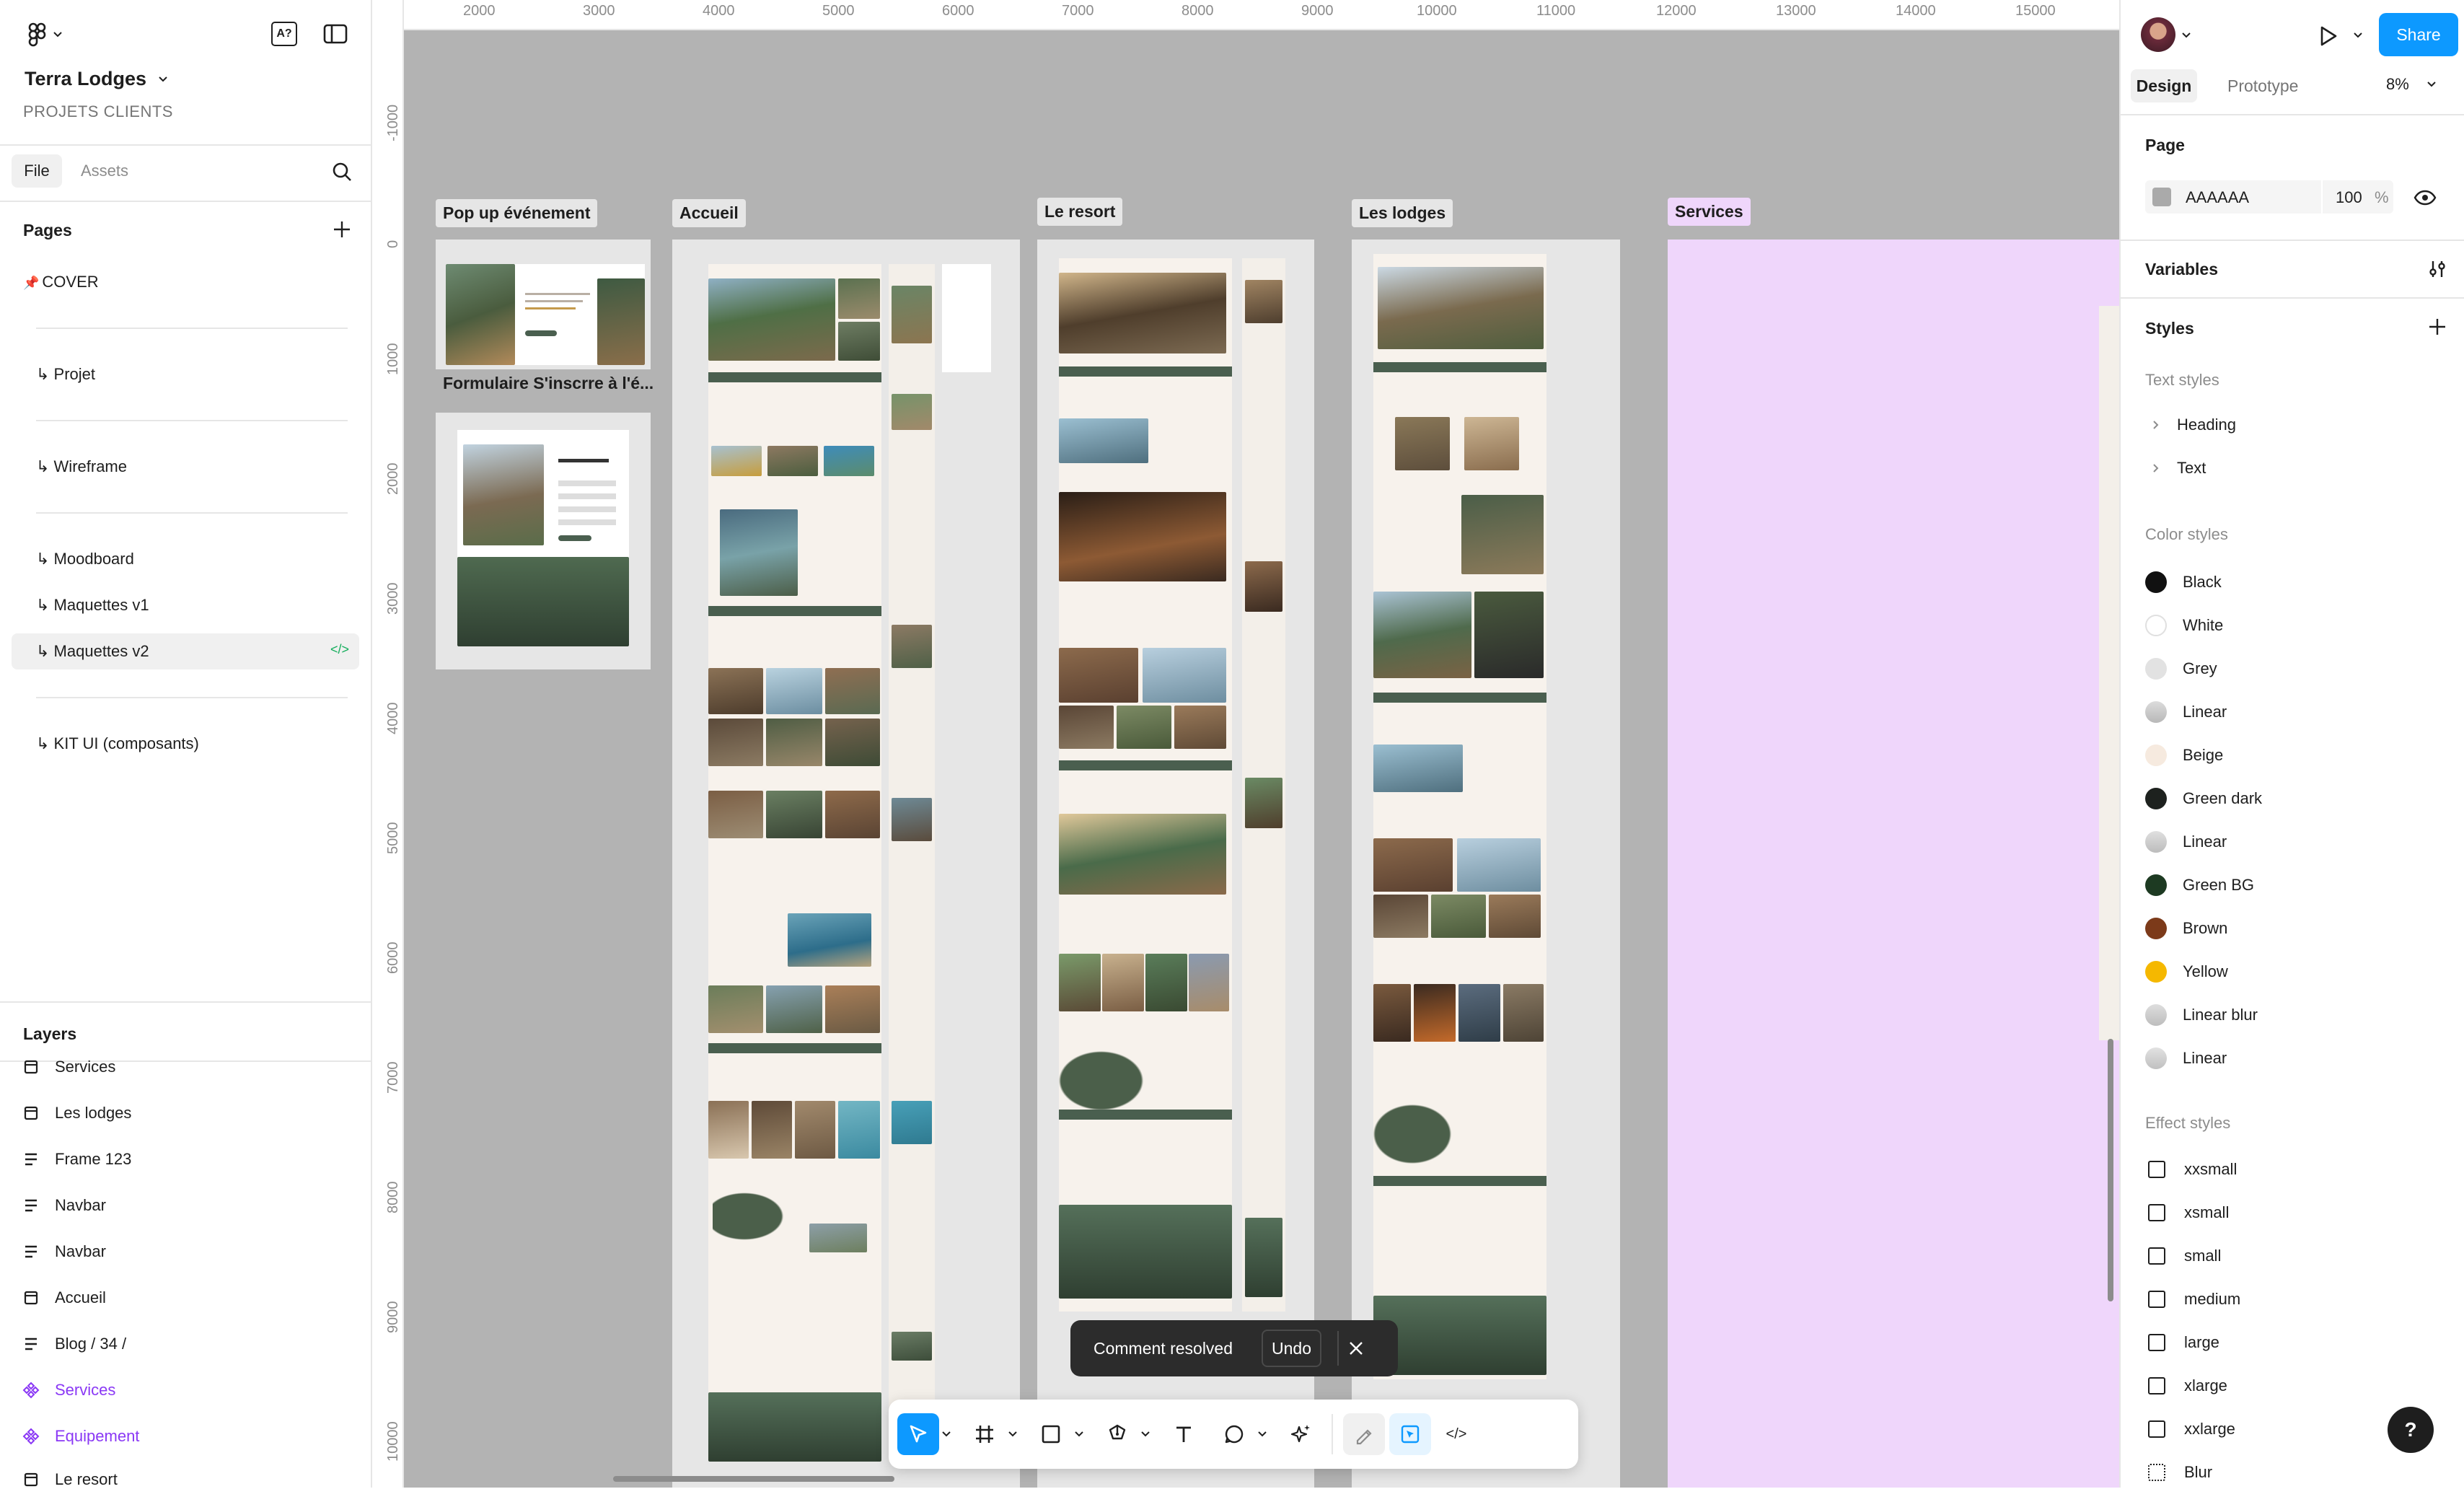 The image size is (2464, 1489). I want to click on eye-icon, so click(2425, 198).